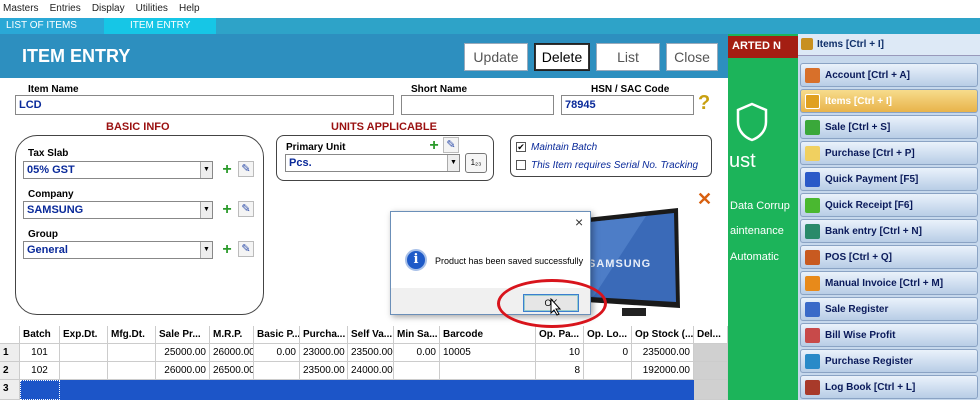 The height and width of the screenshot is (400, 980). Describe the element at coordinates (227, 210) in the screenshot. I see `add-company-icon: +` at that location.